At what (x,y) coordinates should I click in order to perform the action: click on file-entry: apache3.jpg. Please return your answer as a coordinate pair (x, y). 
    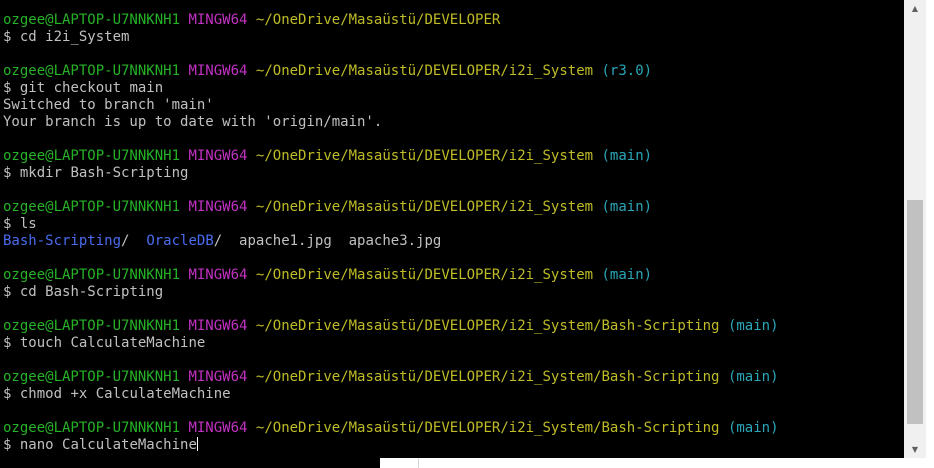
    Looking at the image, I should click on (395, 241).